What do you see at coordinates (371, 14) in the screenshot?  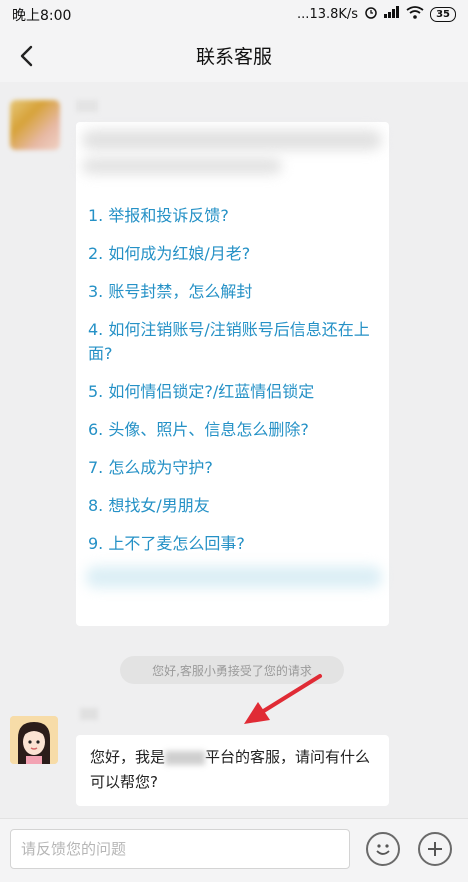 I see `alarm-icon` at bounding box center [371, 14].